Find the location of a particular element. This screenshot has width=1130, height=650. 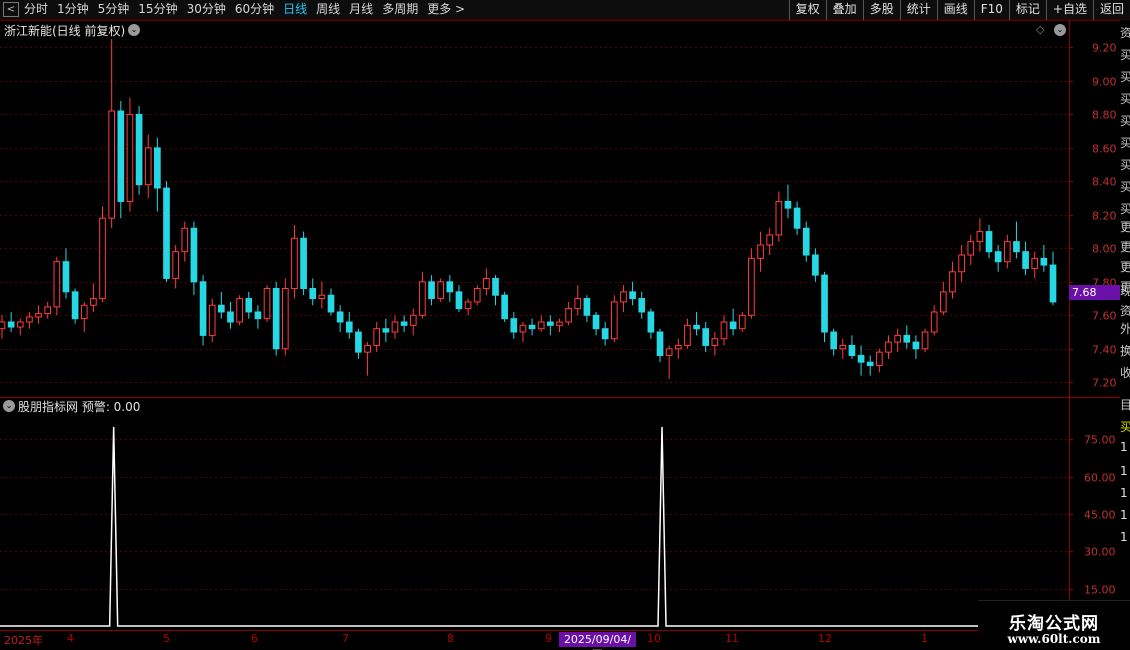

tab-5min: 5分钟 is located at coordinates (114, 10).